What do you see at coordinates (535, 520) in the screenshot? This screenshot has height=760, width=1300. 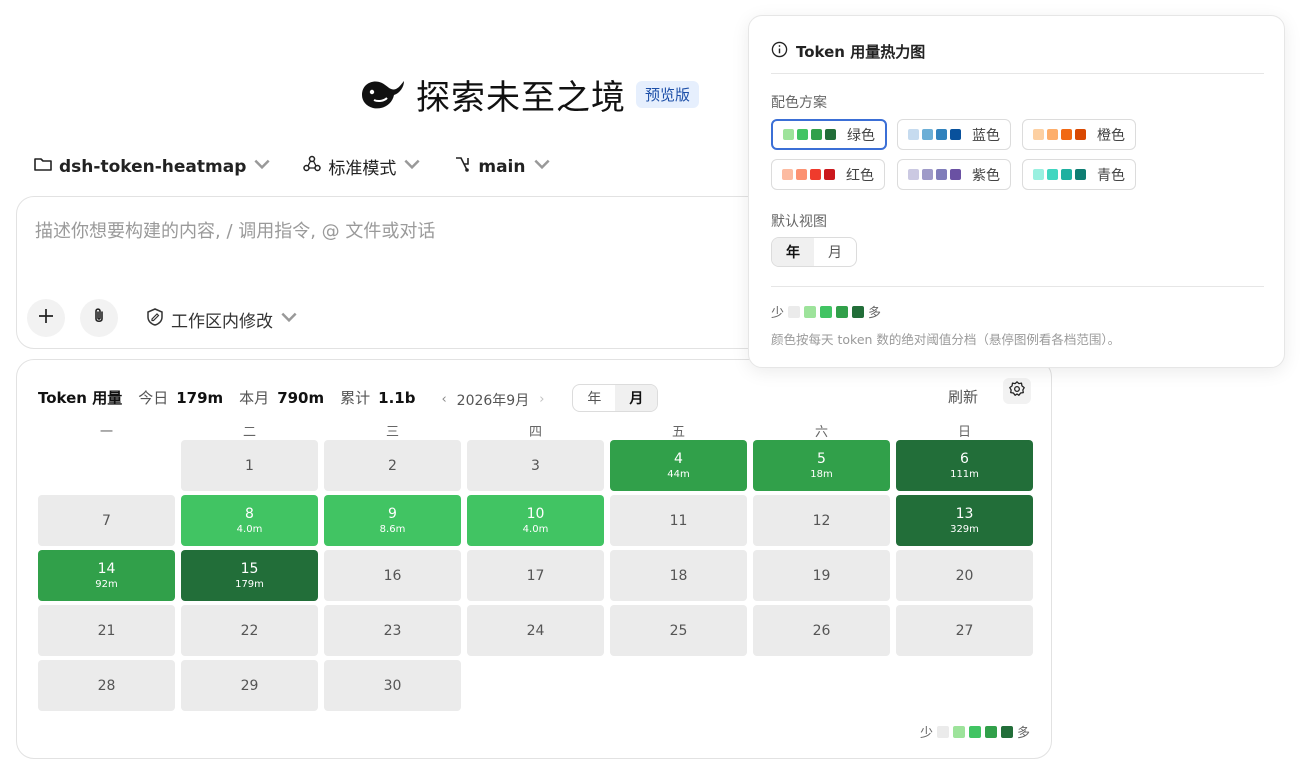 I see `calendar-day-cell: 10 4.0m` at bounding box center [535, 520].